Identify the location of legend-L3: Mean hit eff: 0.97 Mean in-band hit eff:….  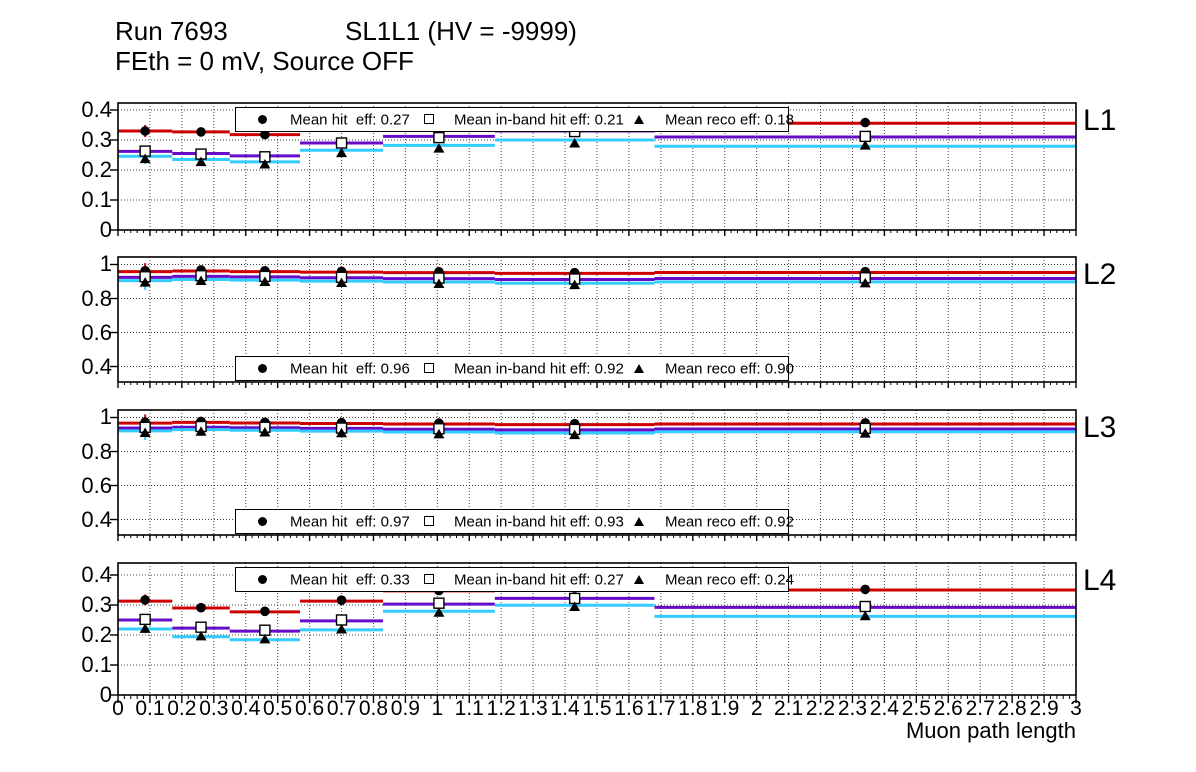
(514, 521).